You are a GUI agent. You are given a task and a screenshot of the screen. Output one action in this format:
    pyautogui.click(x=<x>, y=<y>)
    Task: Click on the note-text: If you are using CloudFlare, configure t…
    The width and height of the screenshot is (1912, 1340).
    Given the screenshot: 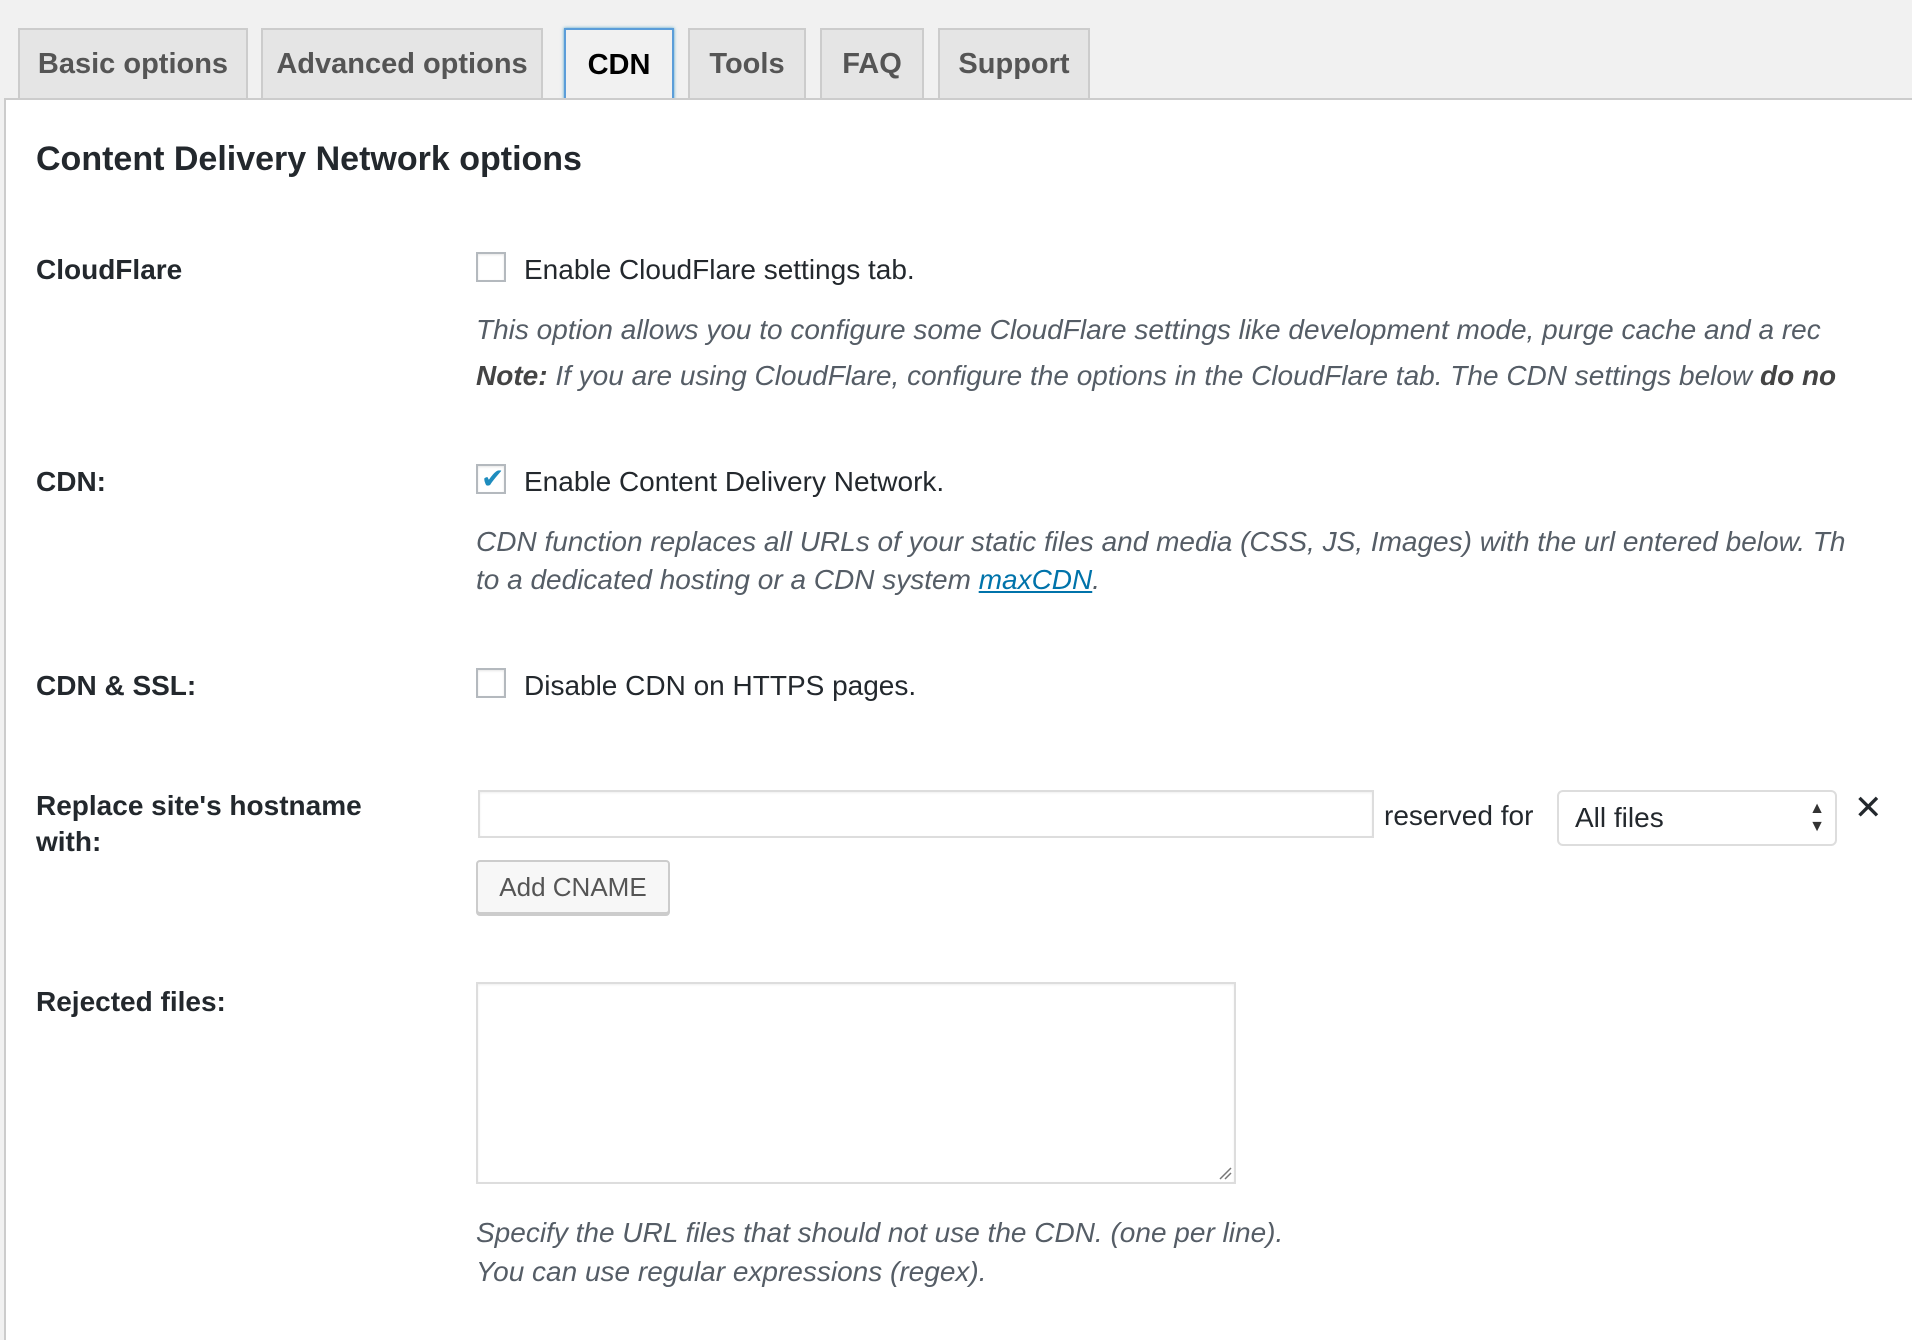 What is the action you would take?
    pyautogui.click(x=1153, y=375)
    